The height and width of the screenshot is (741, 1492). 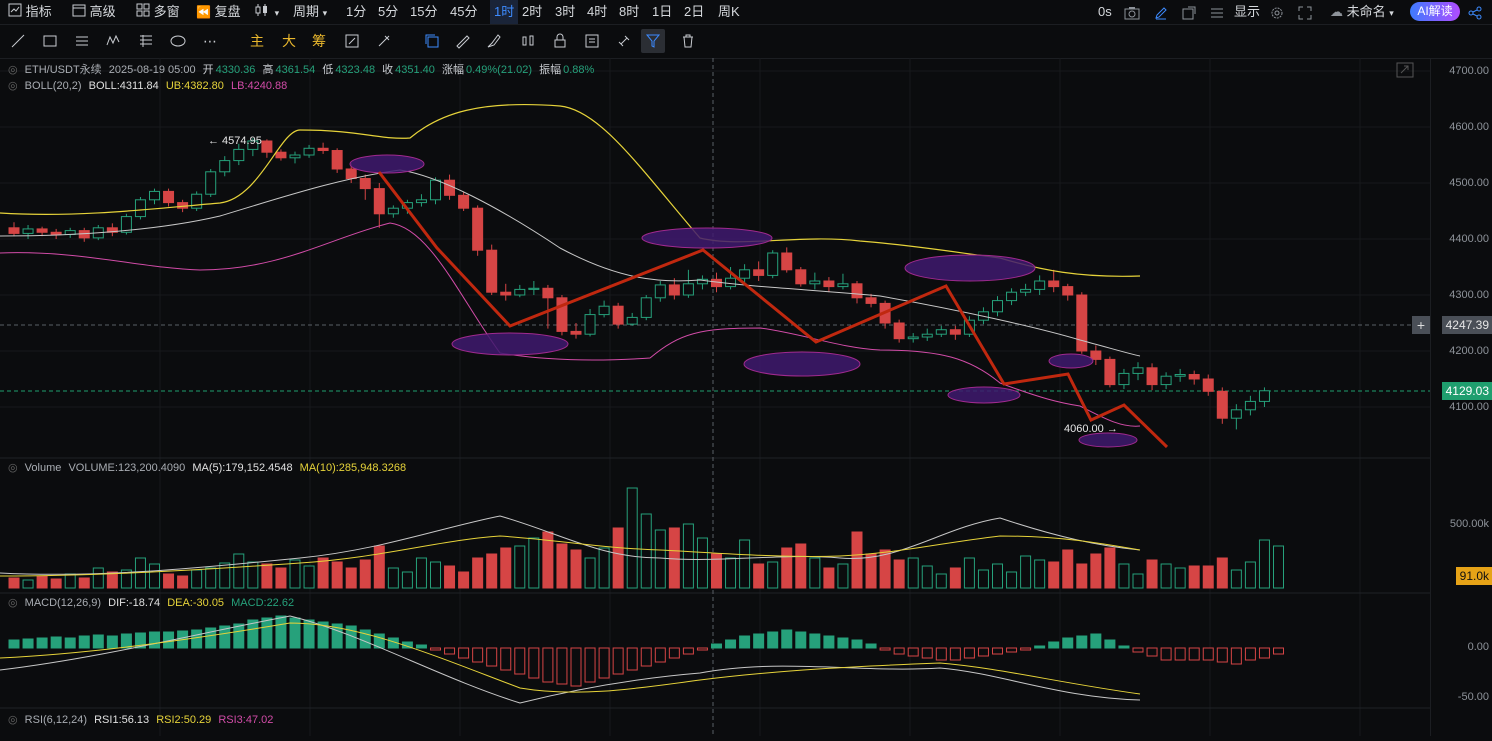 What do you see at coordinates (1405, 70) in the screenshot?
I see `expand-icon` at bounding box center [1405, 70].